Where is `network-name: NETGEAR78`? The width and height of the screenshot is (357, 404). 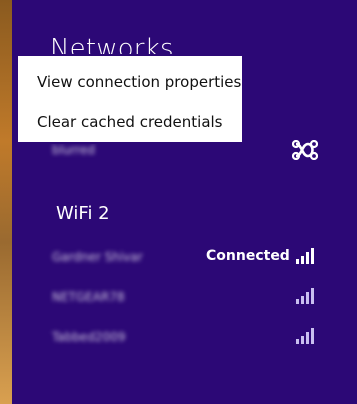
network-name: NETGEAR78 is located at coordinates (88, 301).